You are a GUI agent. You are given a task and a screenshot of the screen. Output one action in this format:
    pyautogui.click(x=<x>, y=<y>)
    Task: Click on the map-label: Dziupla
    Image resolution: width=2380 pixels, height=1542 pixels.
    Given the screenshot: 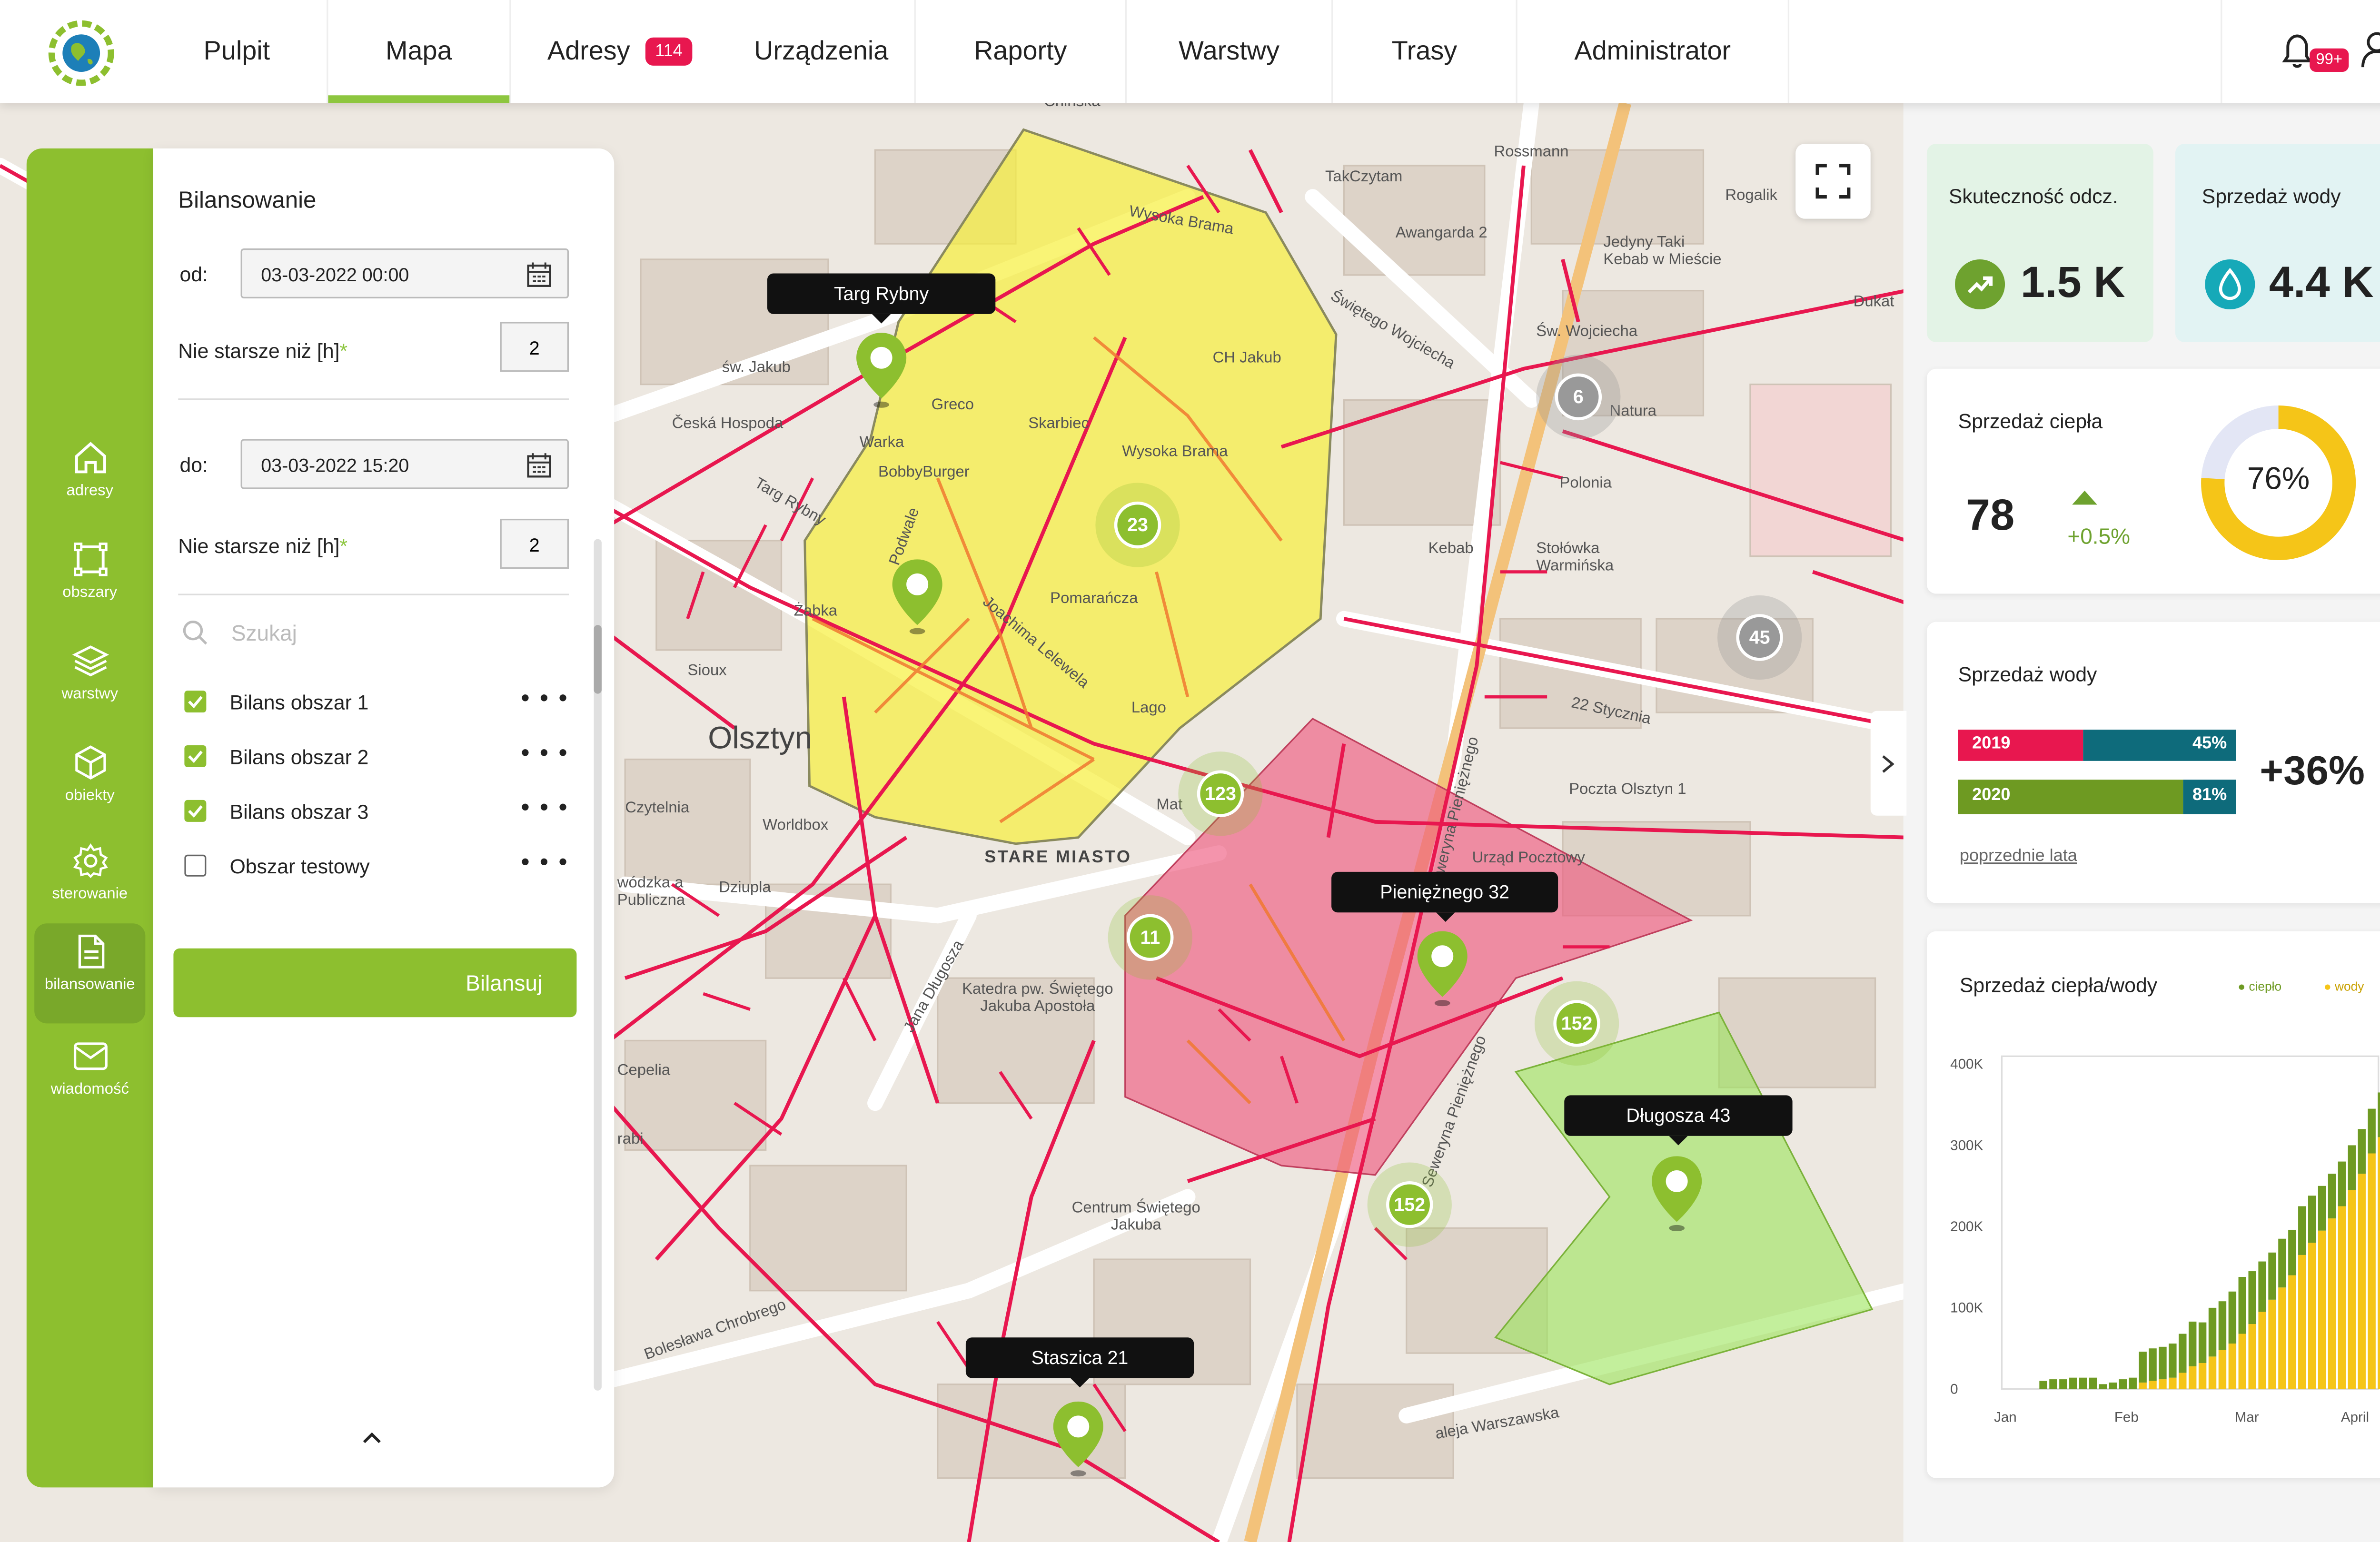 What is the action you would take?
    pyautogui.click(x=745, y=888)
    